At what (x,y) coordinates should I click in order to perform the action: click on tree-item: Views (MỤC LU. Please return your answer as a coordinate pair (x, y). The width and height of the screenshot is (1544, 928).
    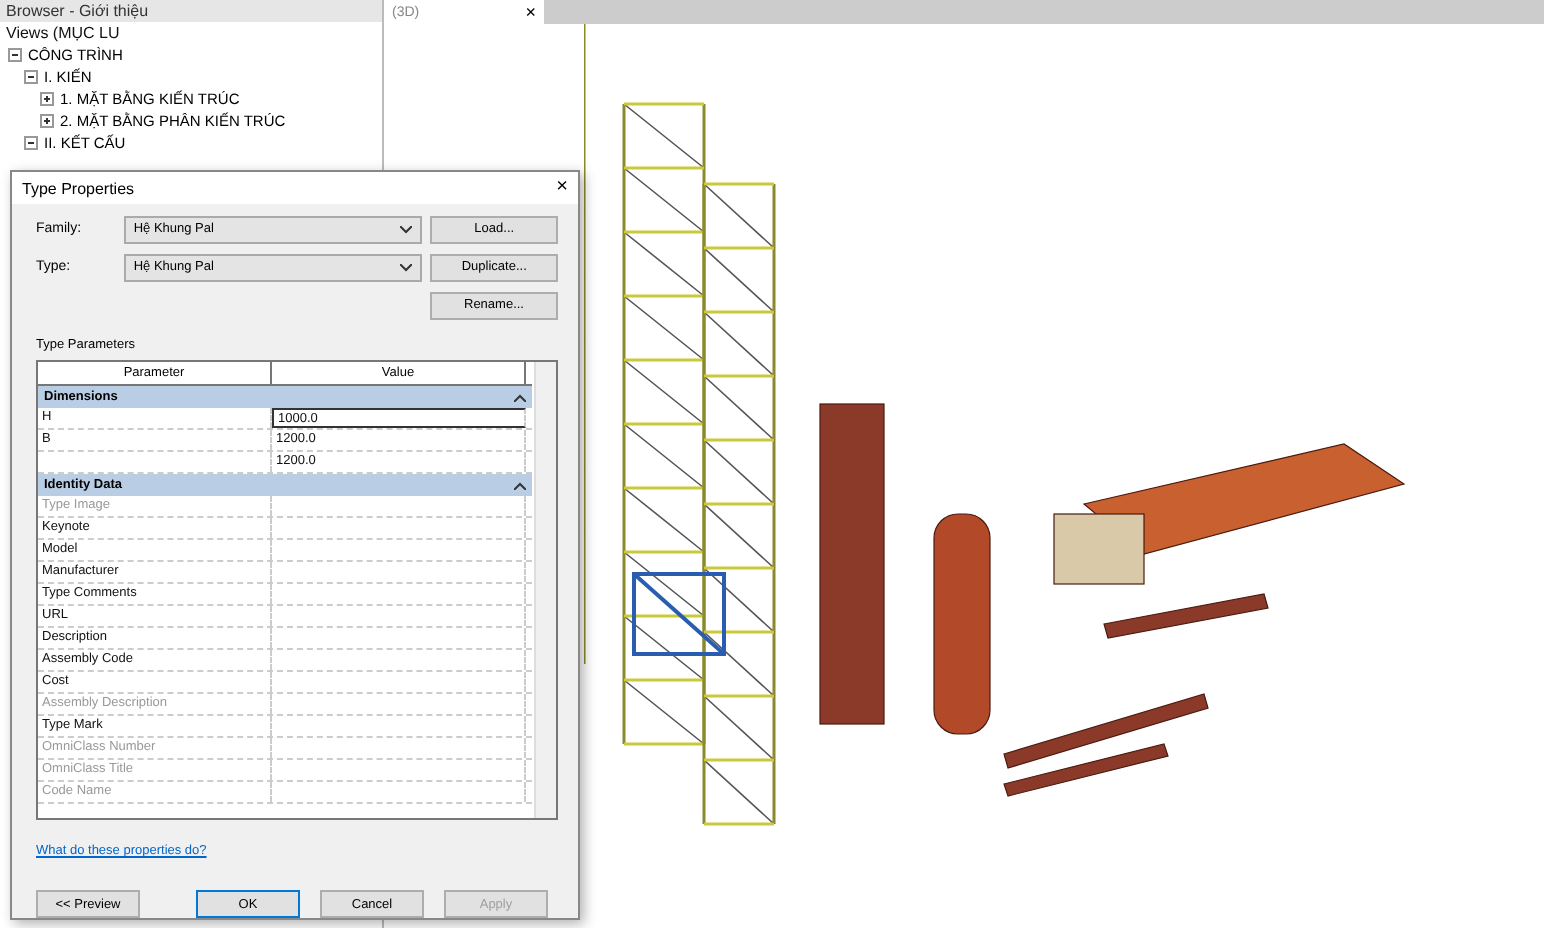
    Looking at the image, I should click on (191, 33).